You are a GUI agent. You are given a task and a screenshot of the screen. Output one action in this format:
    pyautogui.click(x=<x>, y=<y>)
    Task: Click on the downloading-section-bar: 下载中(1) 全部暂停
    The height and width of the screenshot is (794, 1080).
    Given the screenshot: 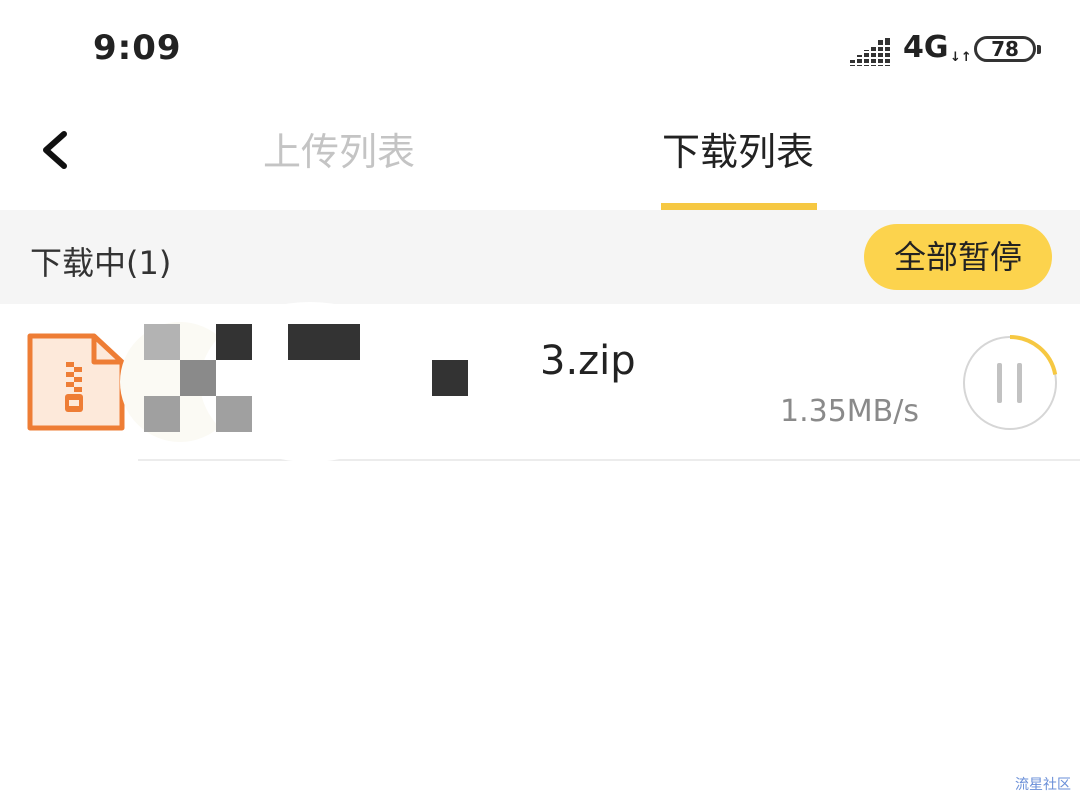 What is the action you would take?
    pyautogui.click(x=540, y=257)
    